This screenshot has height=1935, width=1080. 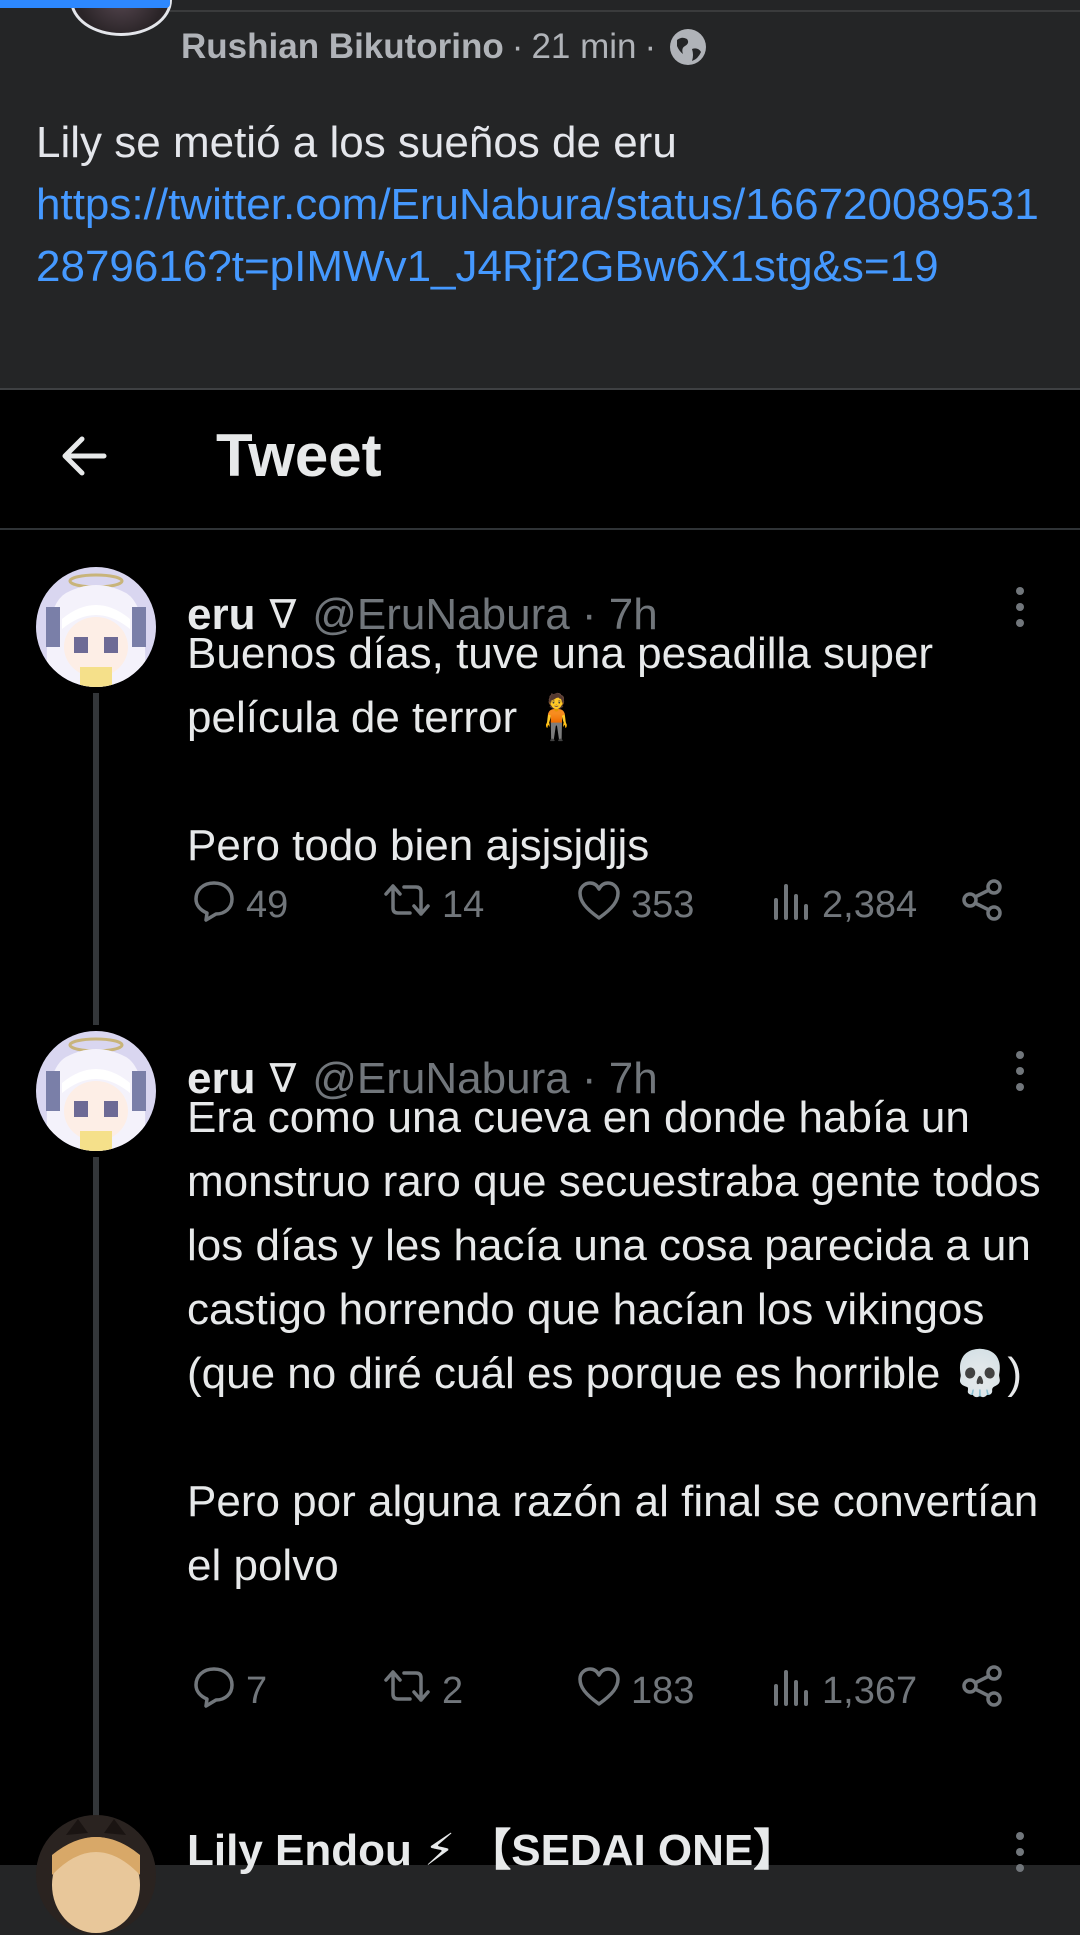 I want to click on reply-button: 49, so click(x=239, y=905).